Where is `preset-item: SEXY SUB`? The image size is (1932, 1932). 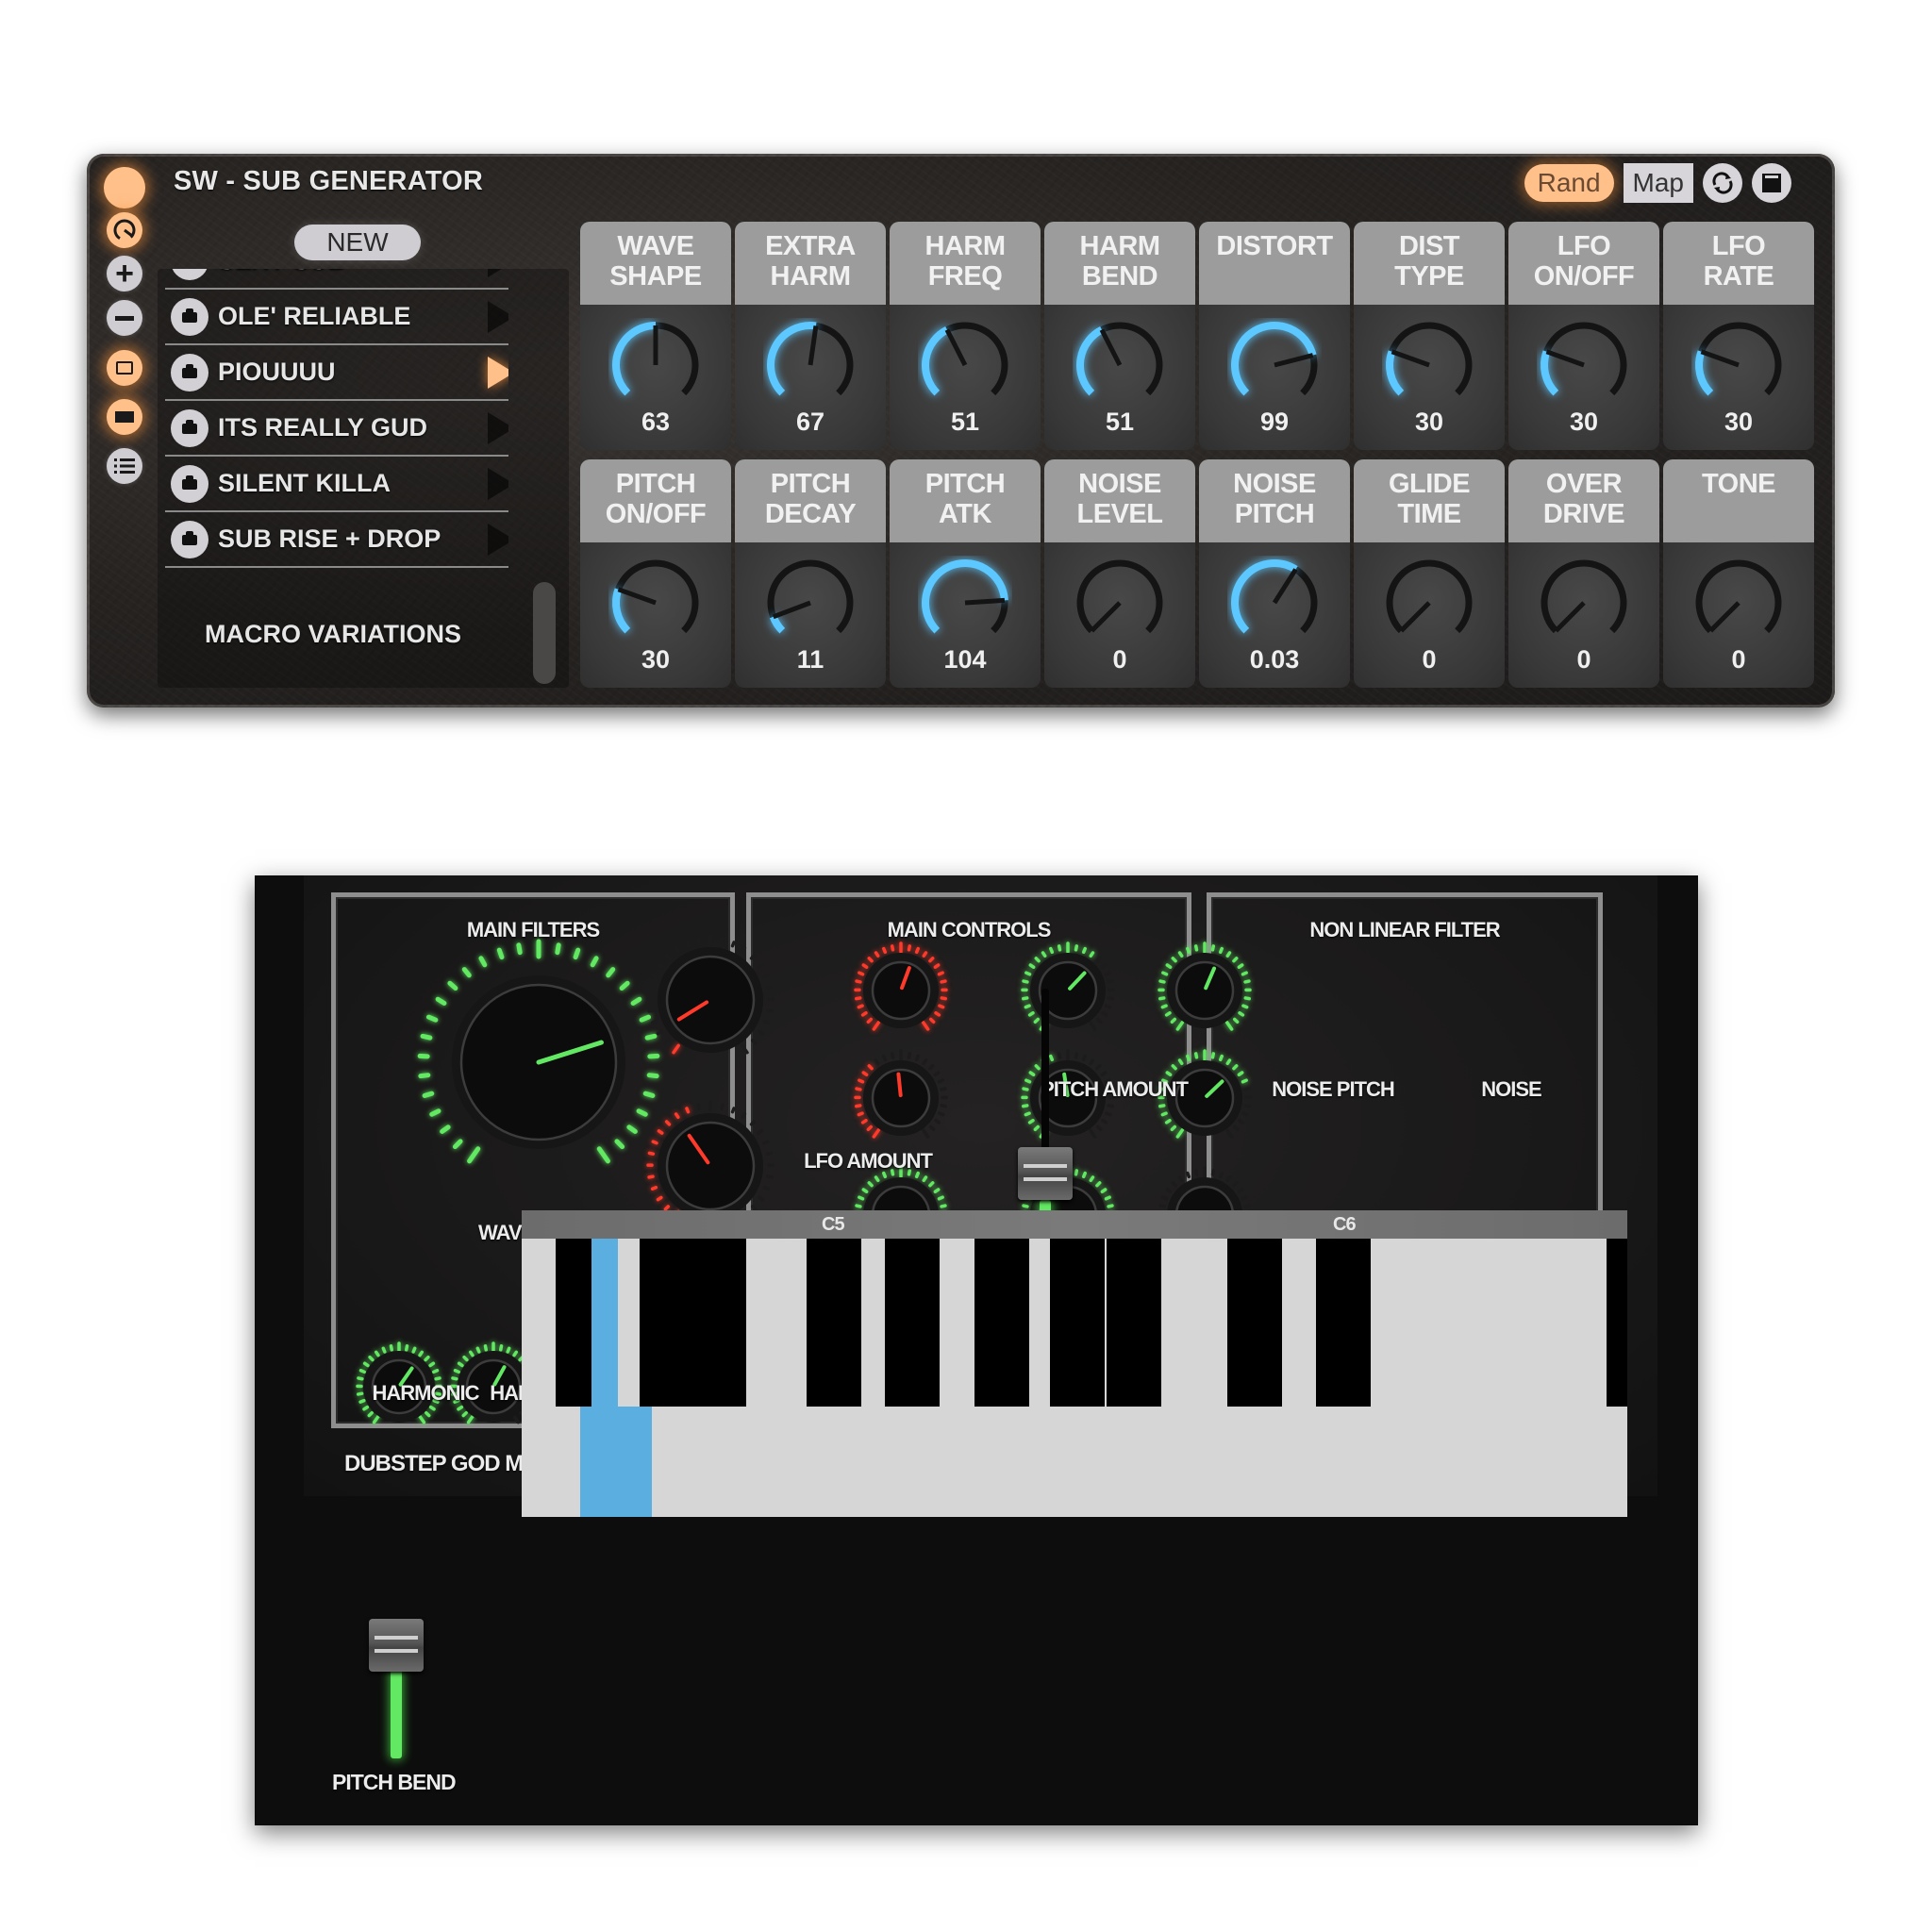
preset-item: SEXY SUB is located at coordinates (336, 279).